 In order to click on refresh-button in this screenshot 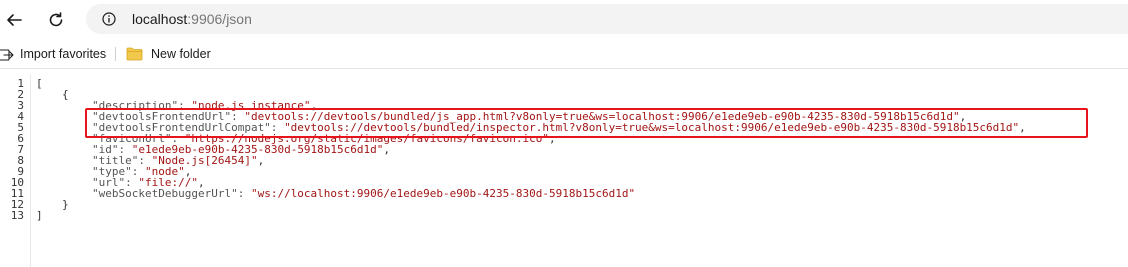, I will do `click(56, 20)`.